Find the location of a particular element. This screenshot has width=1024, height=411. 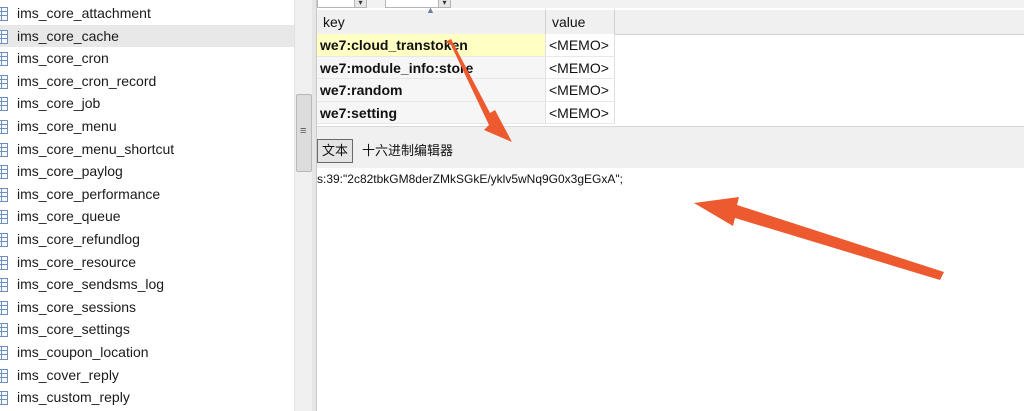

column-header-value: value is located at coordinates (580, 22).